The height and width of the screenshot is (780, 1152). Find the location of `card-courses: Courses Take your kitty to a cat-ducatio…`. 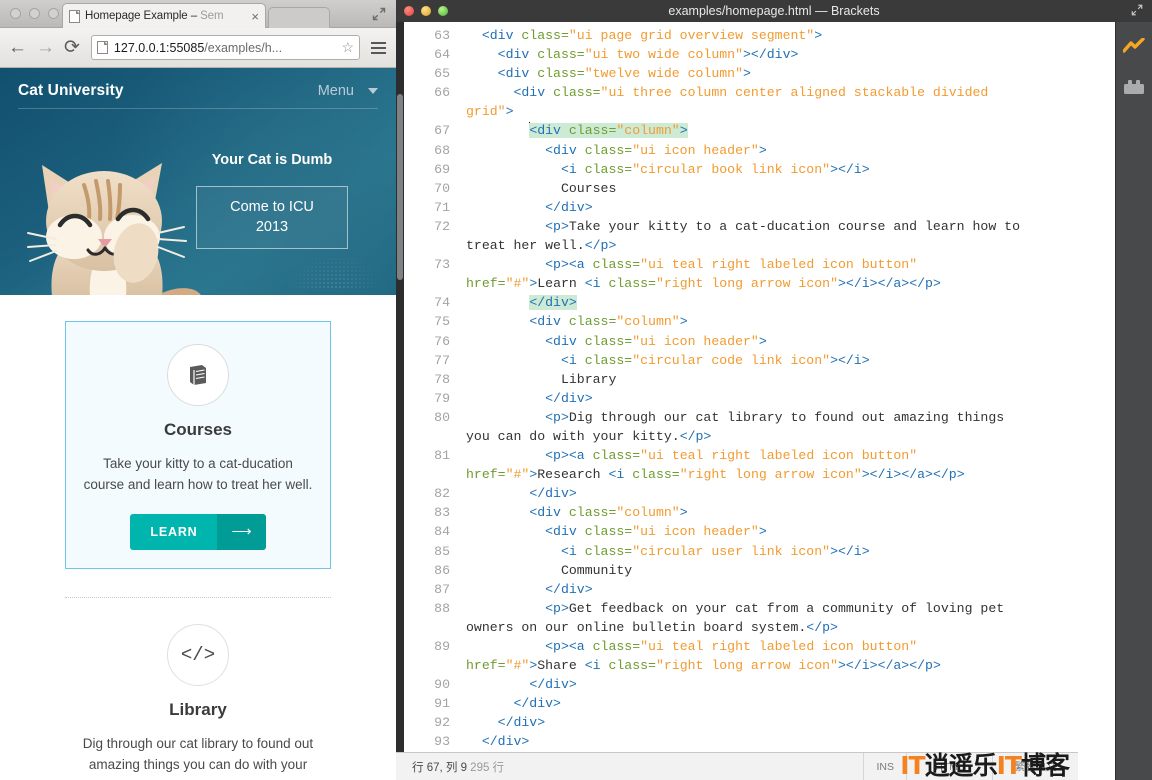

card-courses: Courses Take your kitty to a cat-ducatio… is located at coordinates (198, 445).